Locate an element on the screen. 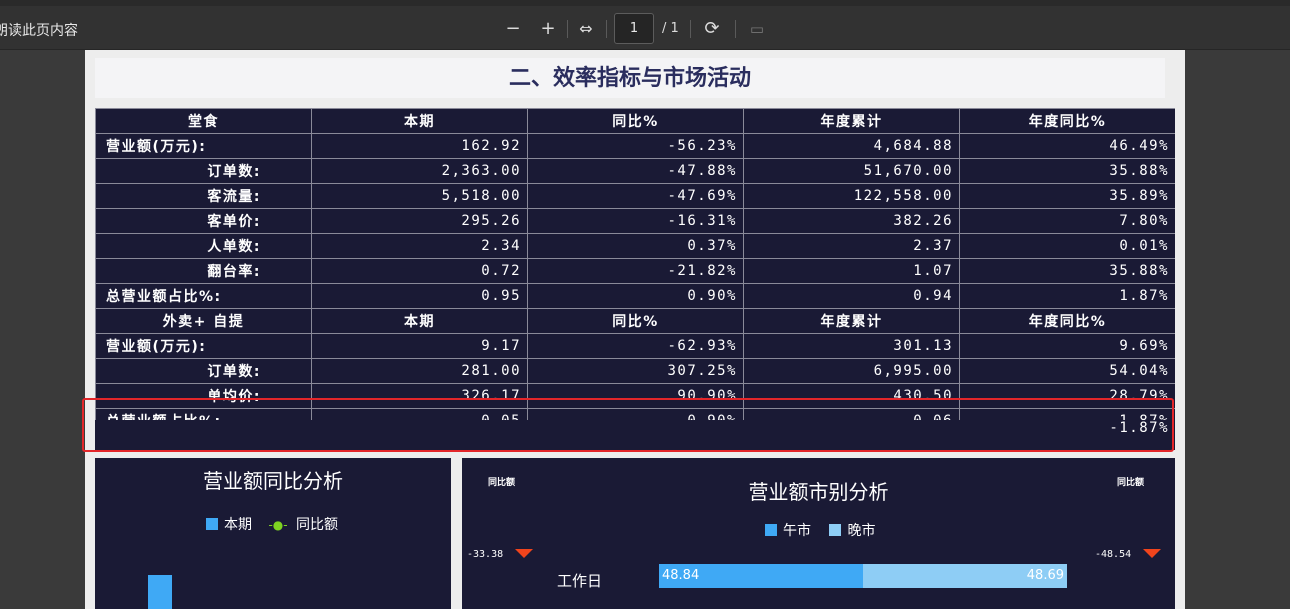 This screenshot has height=609, width=1290. section-title-bar: 二、效率指标与市场活动 is located at coordinates (630, 78).